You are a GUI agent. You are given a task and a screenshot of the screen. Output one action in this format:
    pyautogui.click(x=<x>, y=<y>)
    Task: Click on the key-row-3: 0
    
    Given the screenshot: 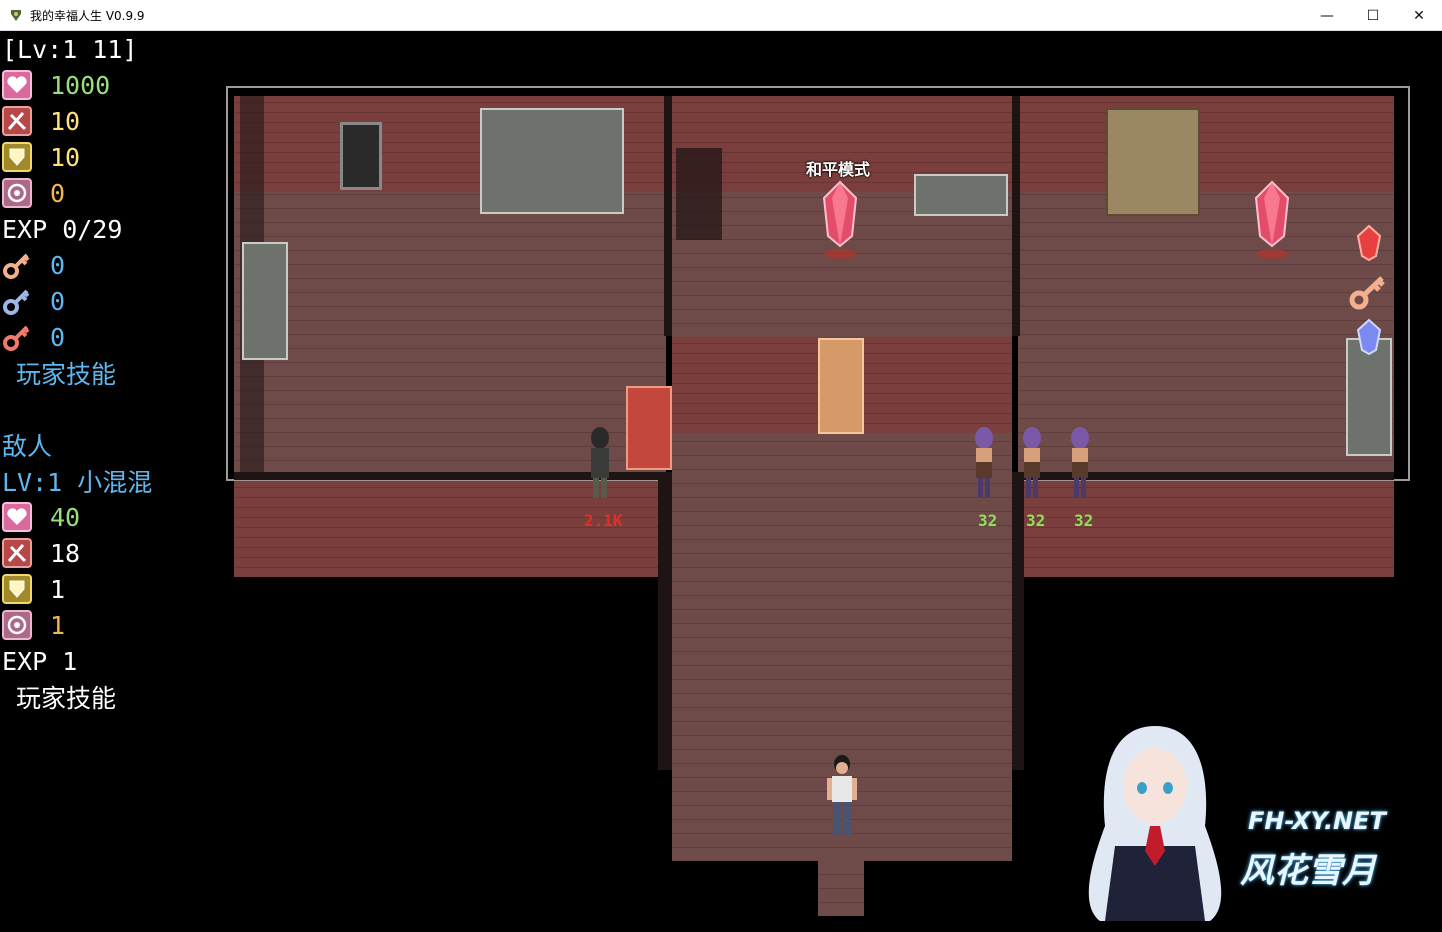 What is the action you would take?
    pyautogui.click(x=33, y=337)
    